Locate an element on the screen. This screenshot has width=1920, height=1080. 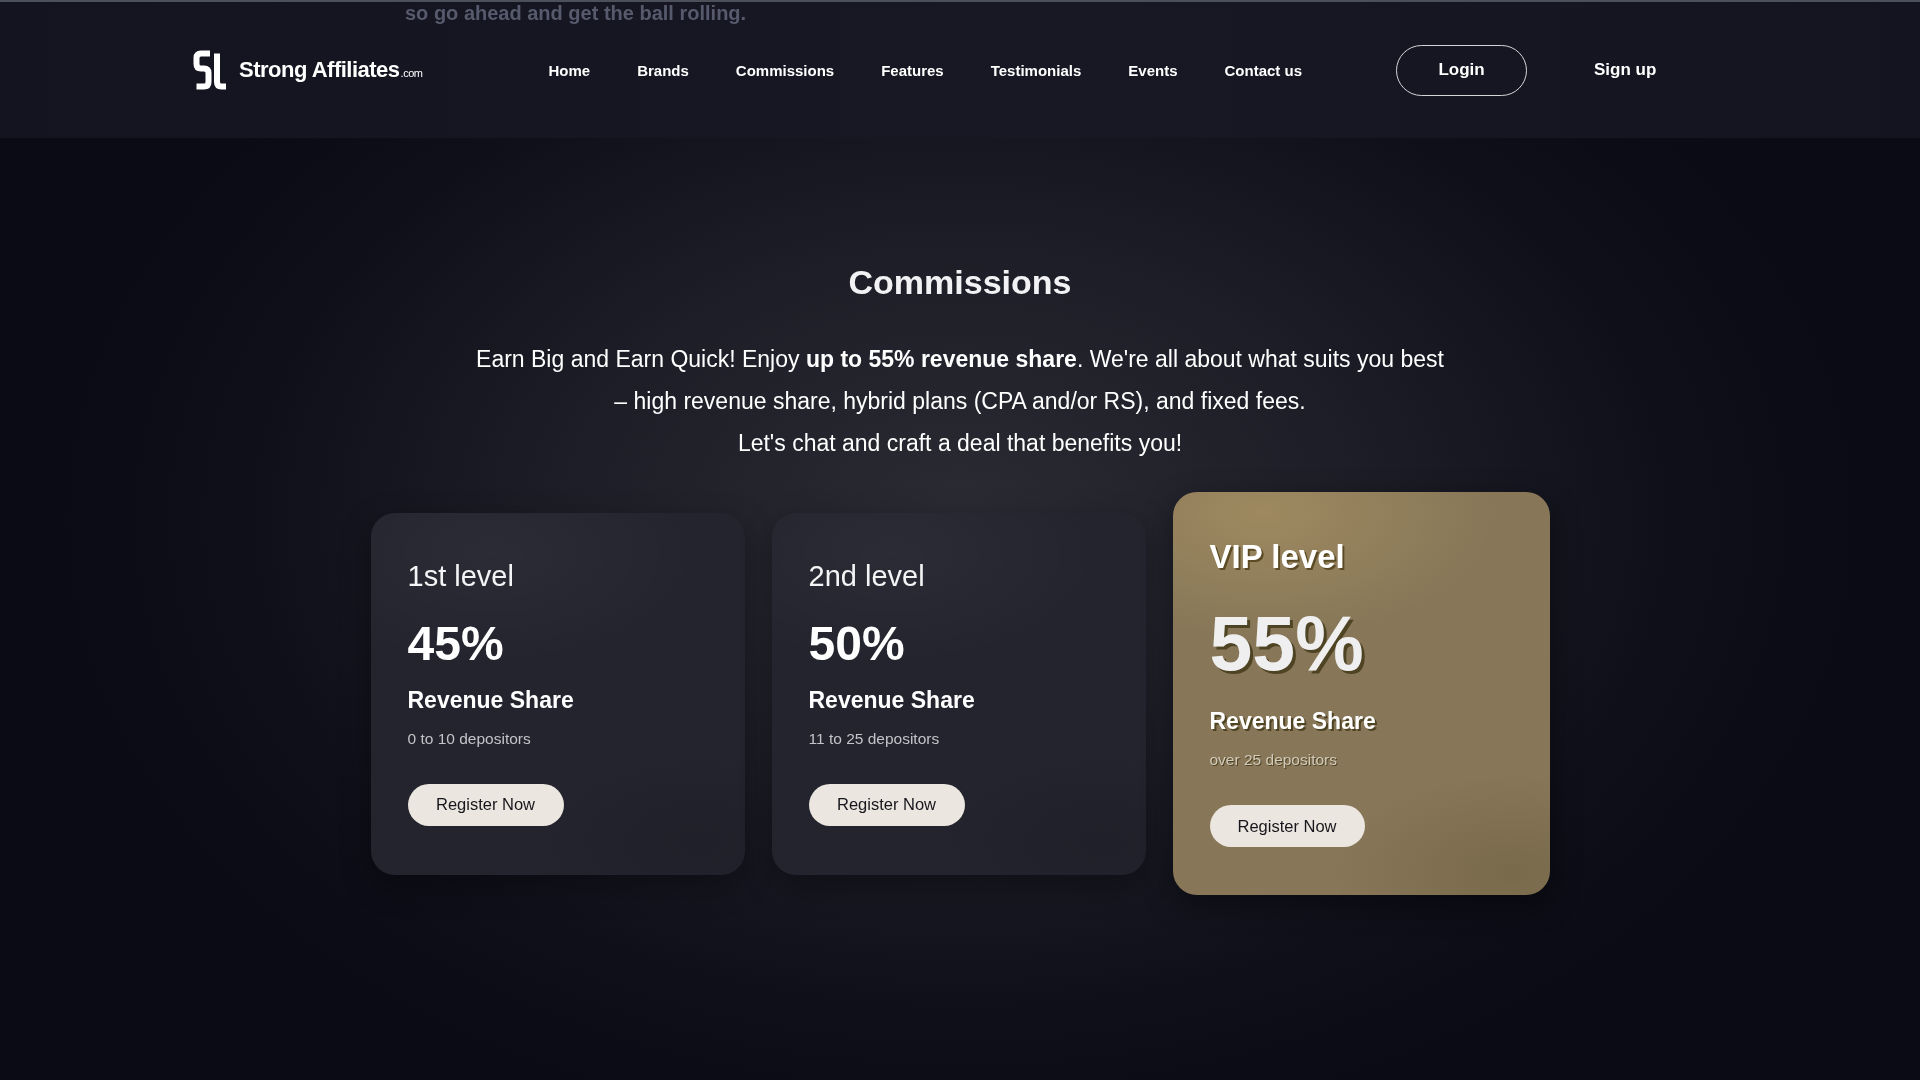
nav-link: Events is located at coordinates (1153, 70).